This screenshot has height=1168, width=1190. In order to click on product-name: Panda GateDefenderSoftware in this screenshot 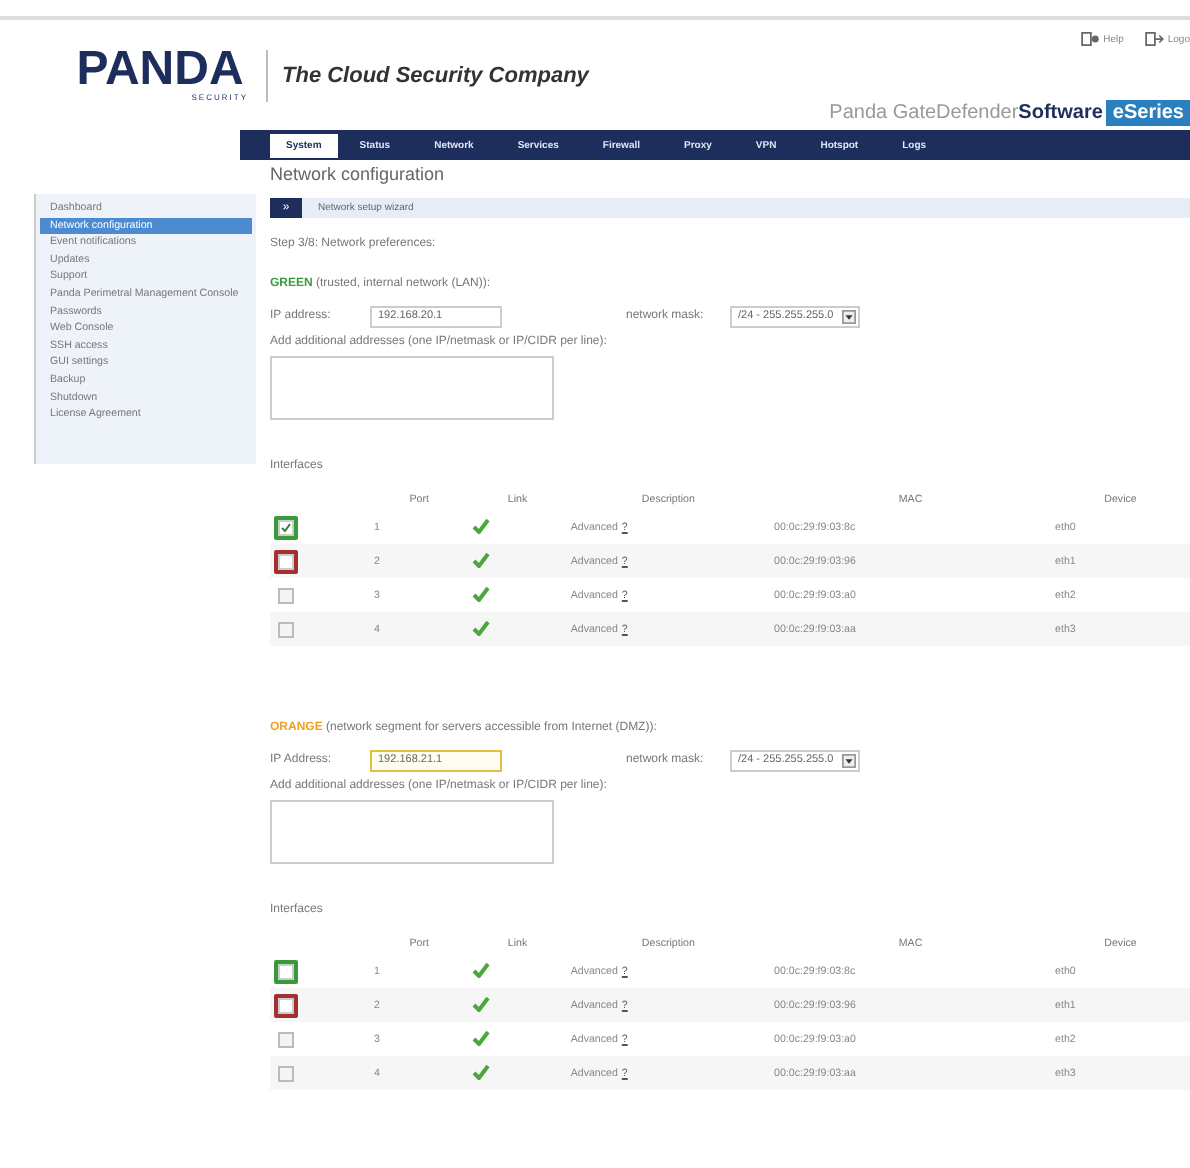, I will do `click(966, 113)`.